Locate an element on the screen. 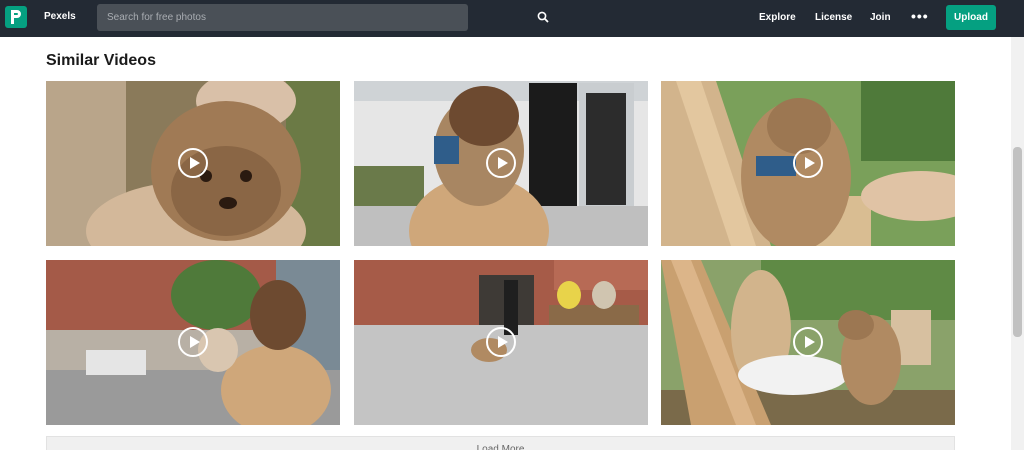 This screenshot has height=450, width=1024. search-bar is located at coordinates (323, 17).